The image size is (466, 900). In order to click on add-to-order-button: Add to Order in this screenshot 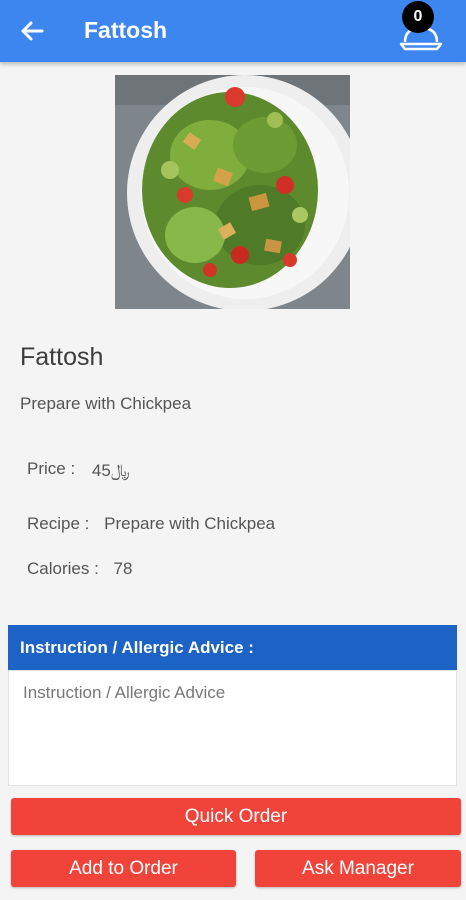, I will do `click(123, 868)`.